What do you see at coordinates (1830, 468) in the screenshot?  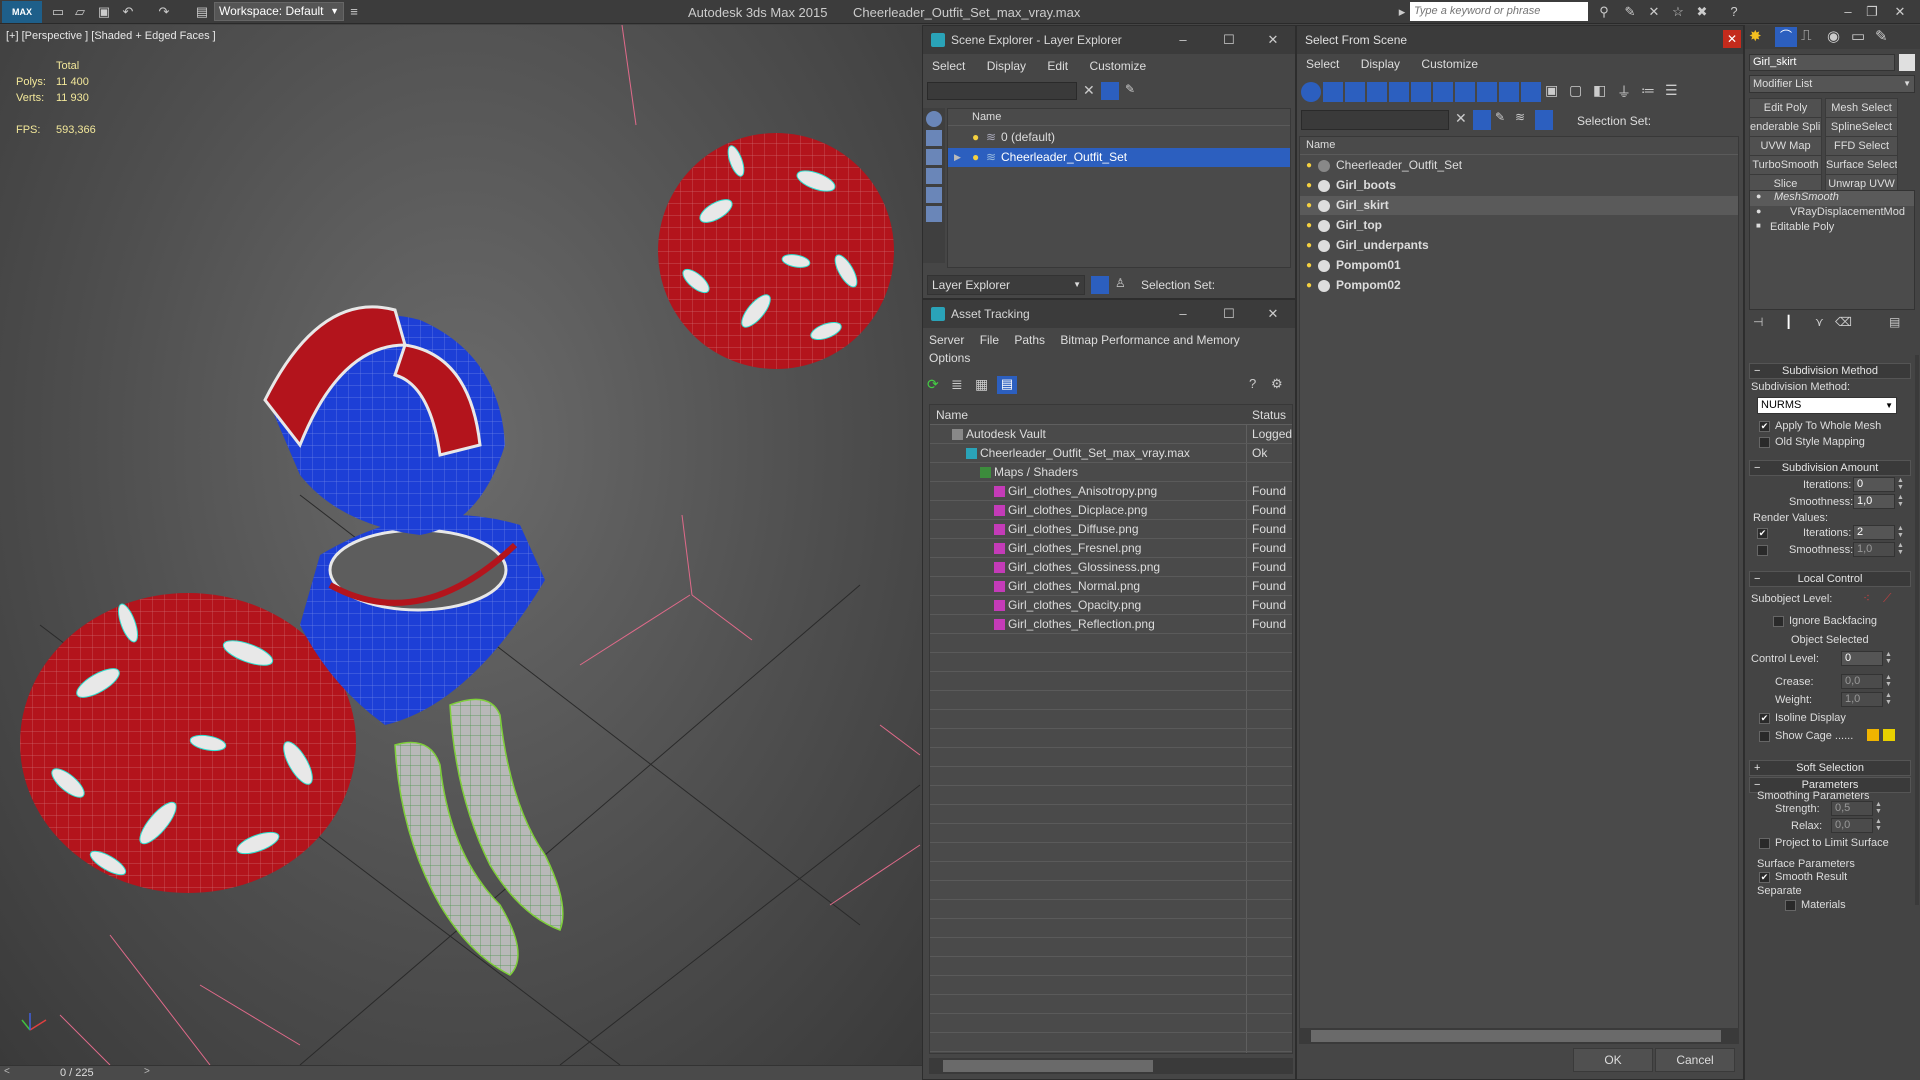 I see `rollup-subdivision-amount: − Subdivision Amount` at bounding box center [1830, 468].